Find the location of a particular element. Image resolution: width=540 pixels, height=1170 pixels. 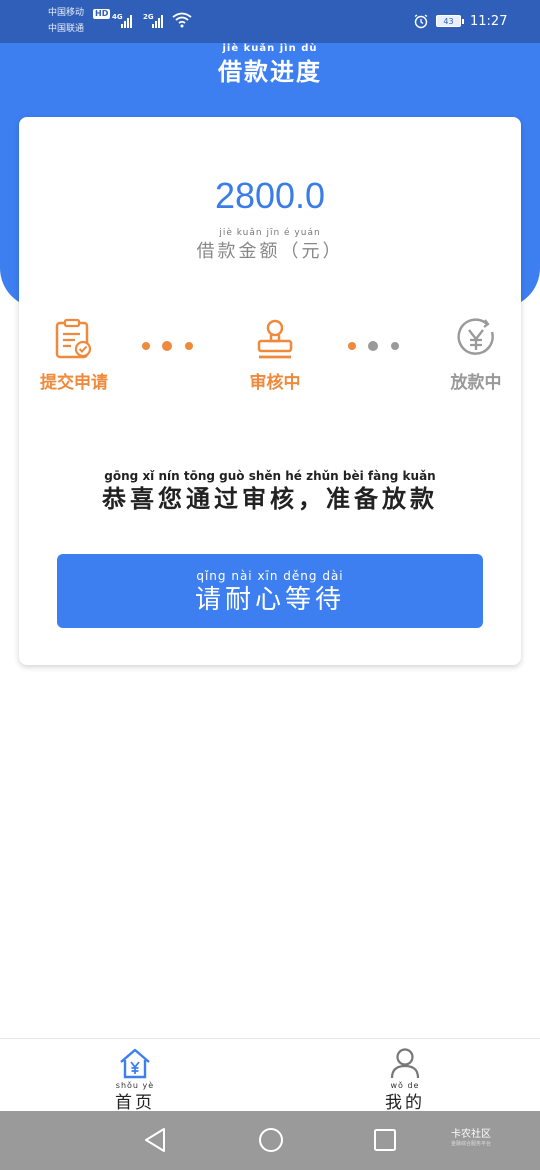

tab-home-label: 首页 is located at coordinates (135, 1103).